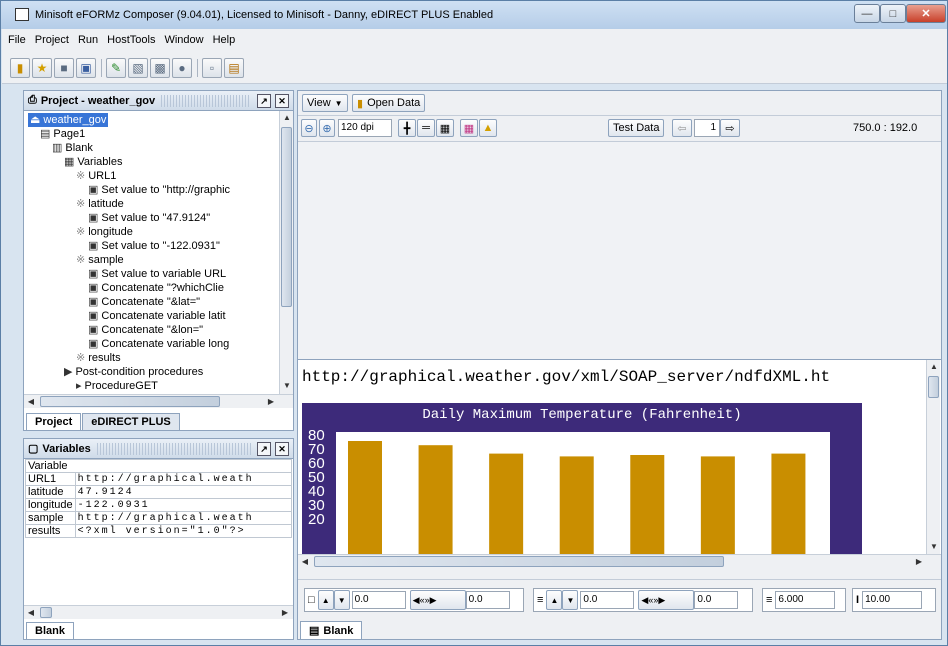 The width and height of the screenshot is (948, 646). I want to click on x-offset-field: 0.0, so click(487, 600).